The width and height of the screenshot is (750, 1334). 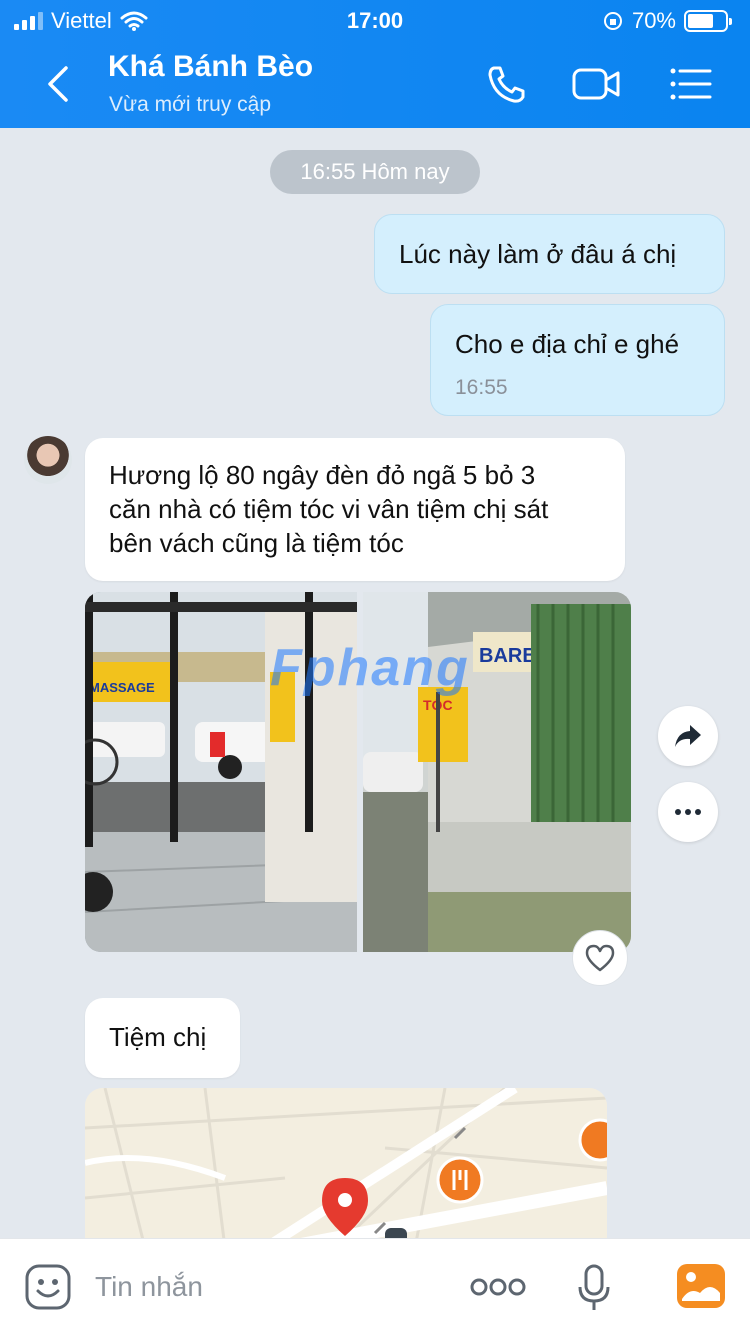 I want to click on react-heart-button, so click(x=600, y=958).